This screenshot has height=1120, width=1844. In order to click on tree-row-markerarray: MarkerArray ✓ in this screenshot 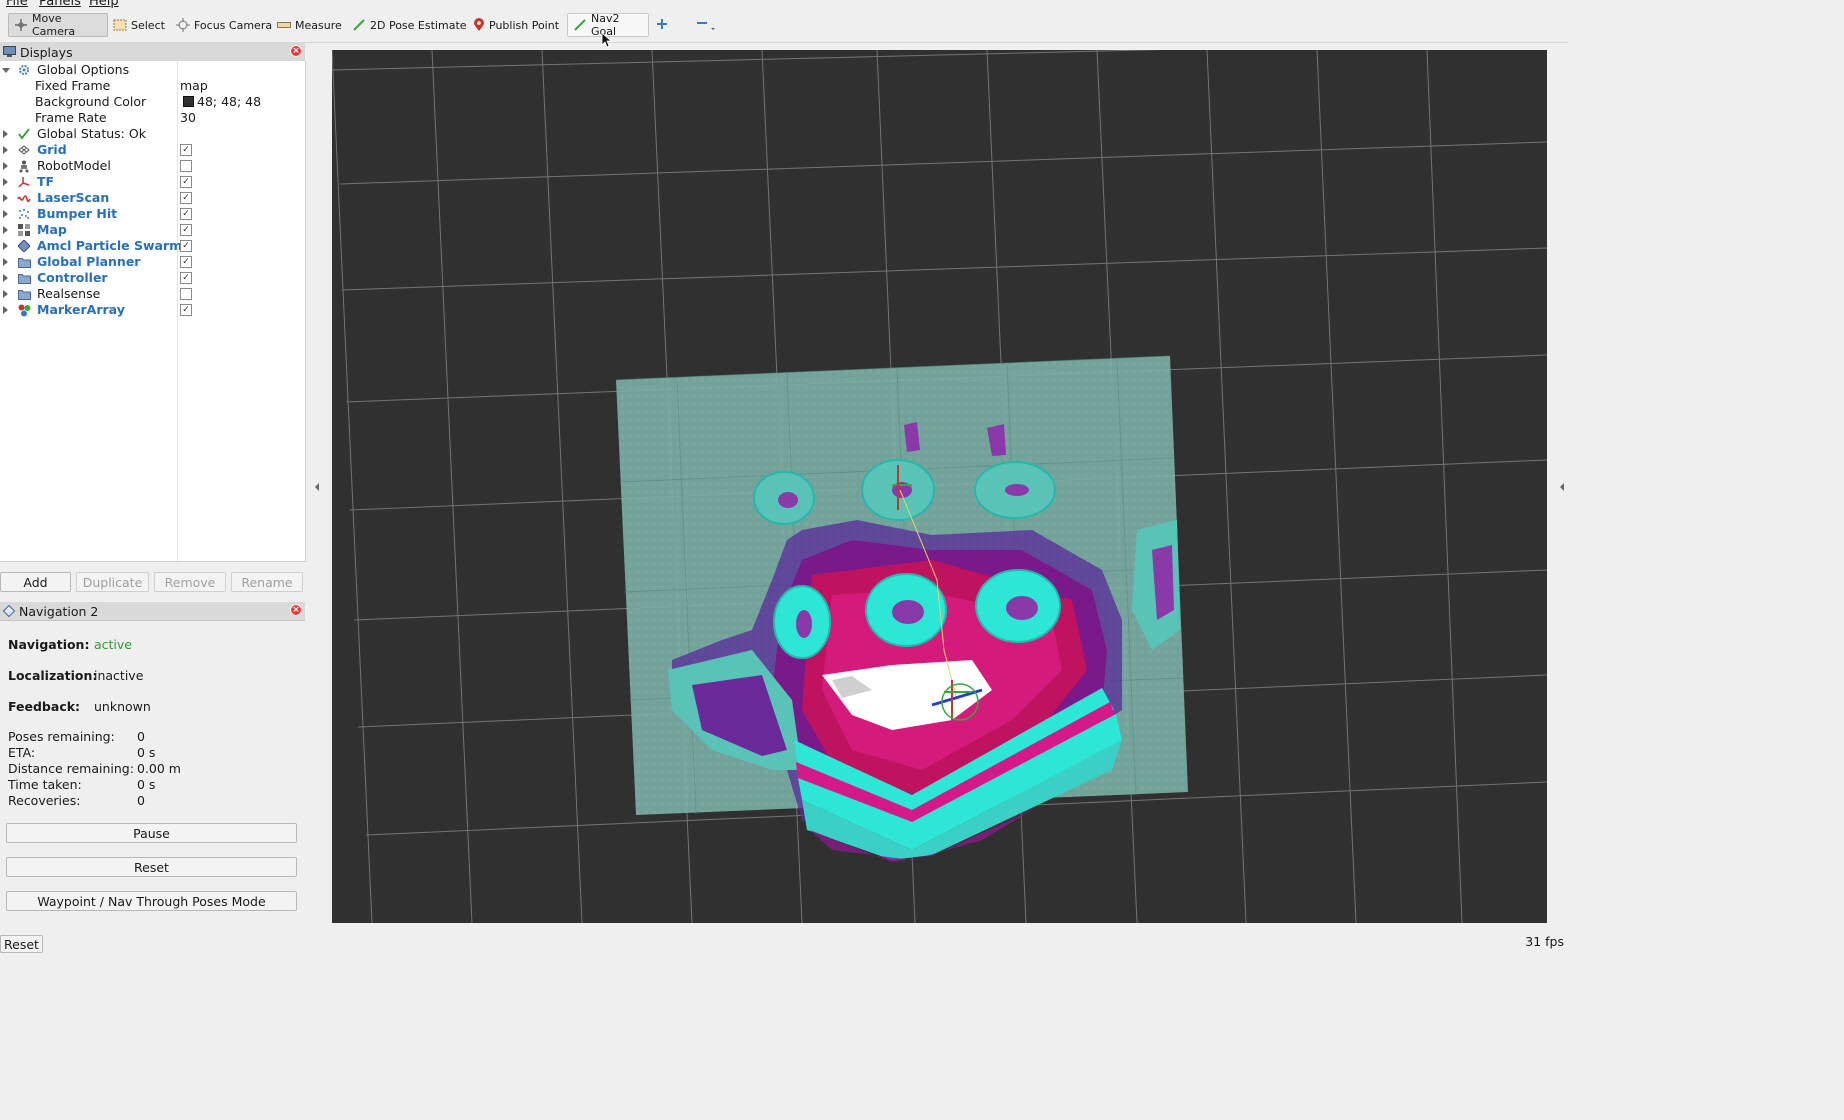, I will do `click(152, 310)`.